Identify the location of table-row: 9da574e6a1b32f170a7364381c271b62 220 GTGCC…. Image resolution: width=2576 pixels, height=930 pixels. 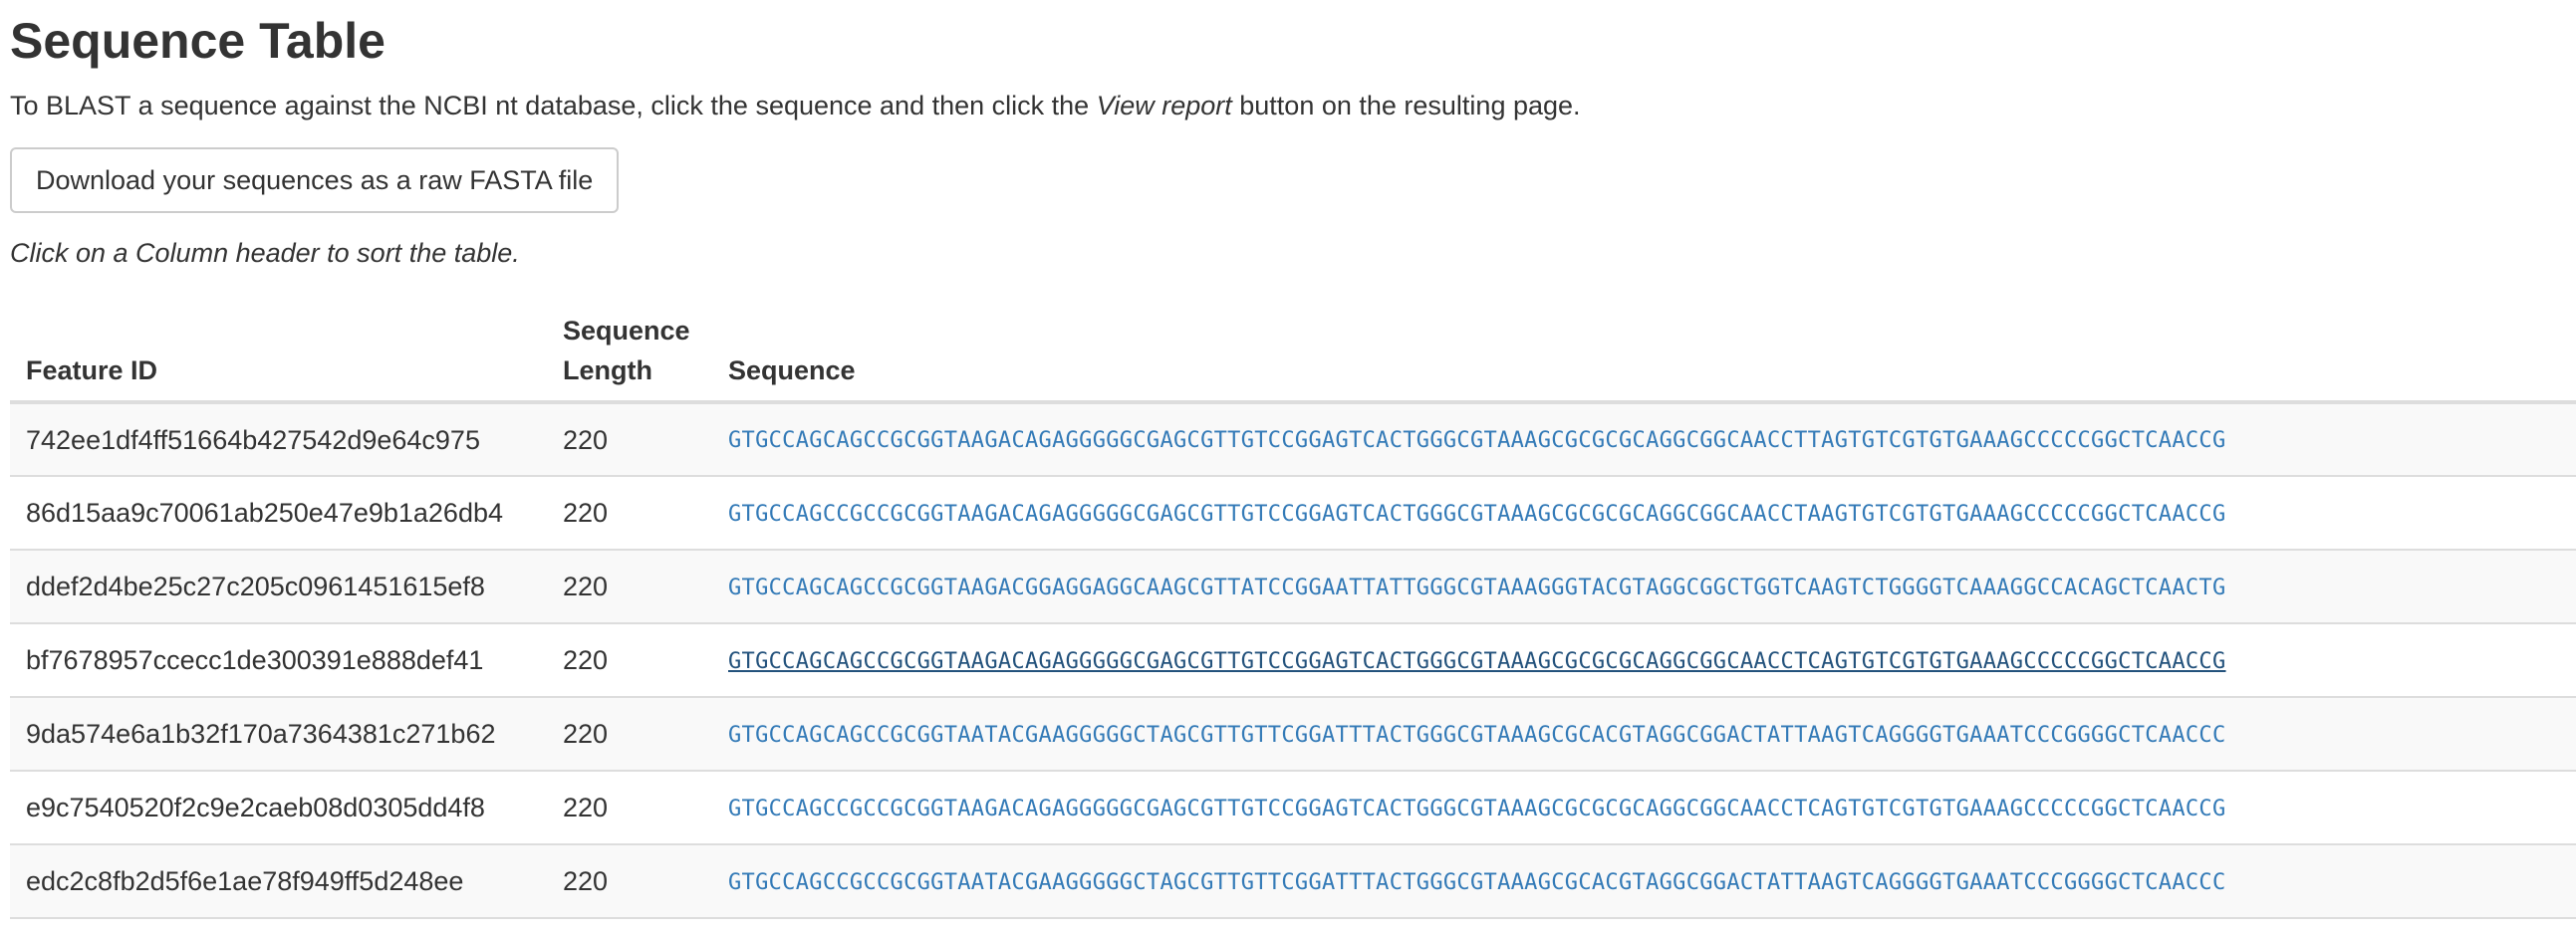
(1293, 734).